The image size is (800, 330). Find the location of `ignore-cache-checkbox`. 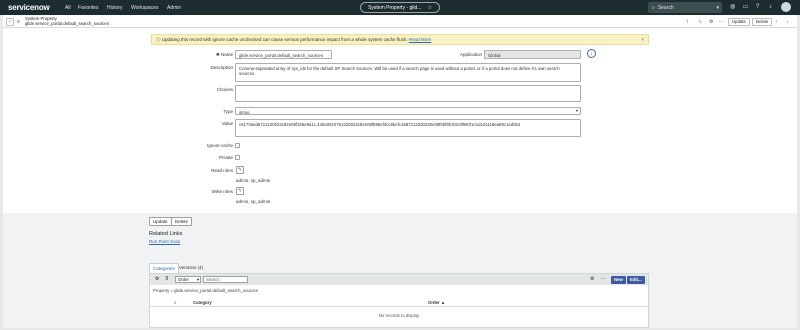

ignore-cache-checkbox is located at coordinates (237, 145).